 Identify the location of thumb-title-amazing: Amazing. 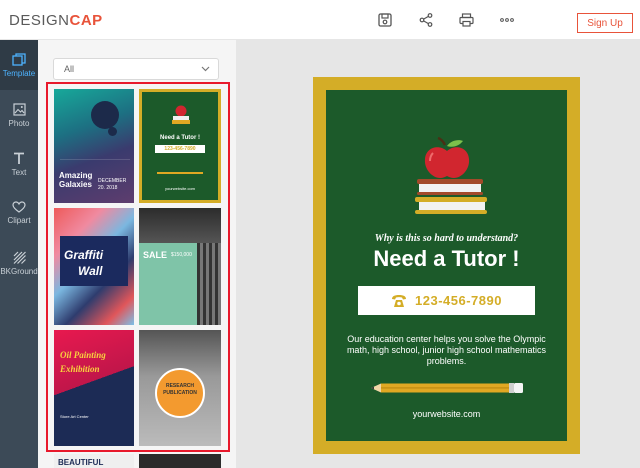
(76, 175).